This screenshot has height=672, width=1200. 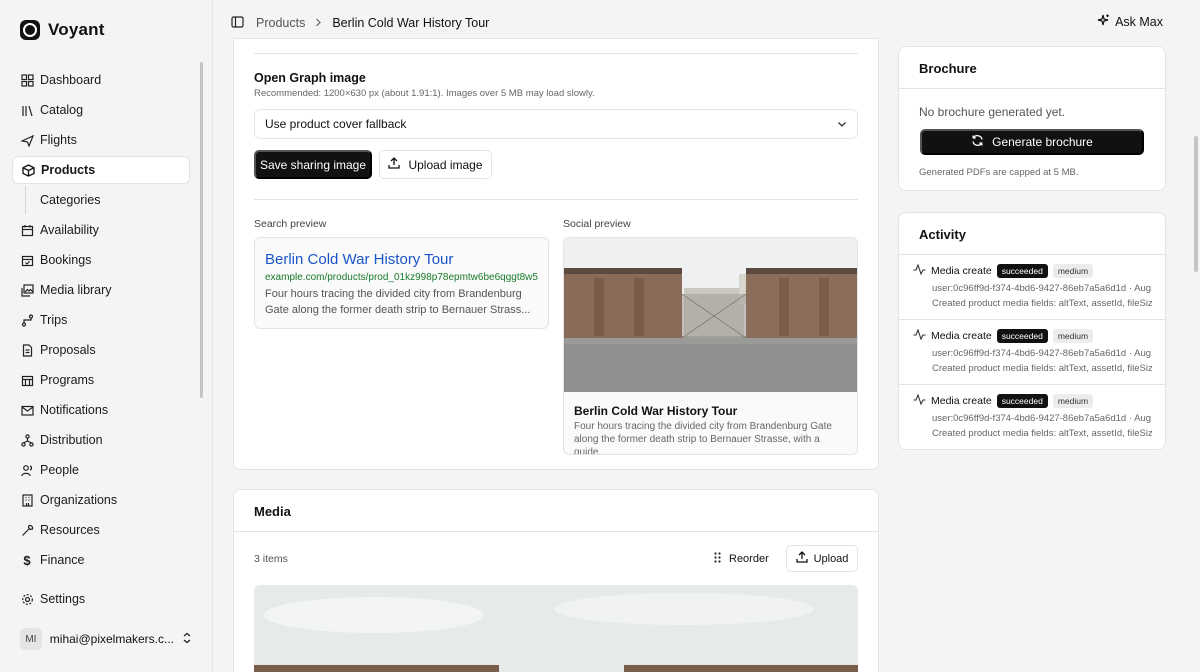 I want to click on brand: Voyant, so click(x=62, y=30).